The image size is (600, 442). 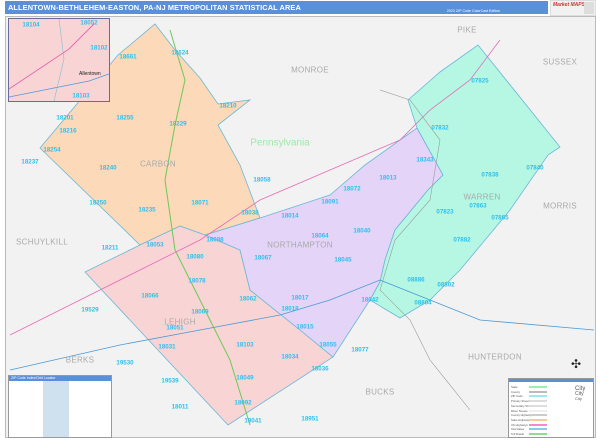 What do you see at coordinates (245, 378) in the screenshot?
I see `zip-label: 18049` at bounding box center [245, 378].